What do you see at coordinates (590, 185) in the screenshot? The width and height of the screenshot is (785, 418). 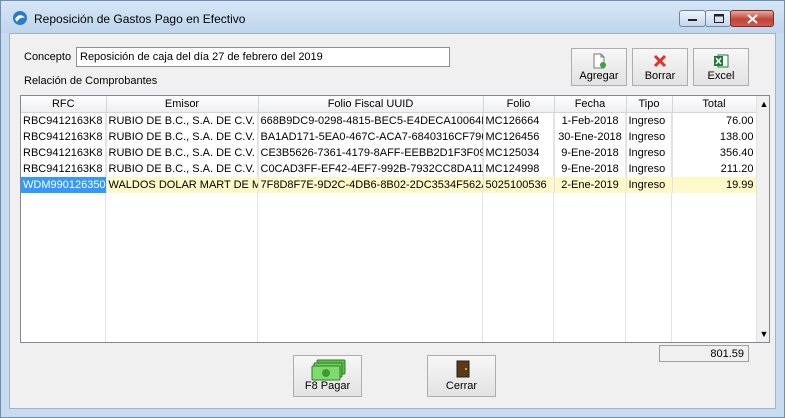 I see `cell-fecha: 2-Ene-2019` at bounding box center [590, 185].